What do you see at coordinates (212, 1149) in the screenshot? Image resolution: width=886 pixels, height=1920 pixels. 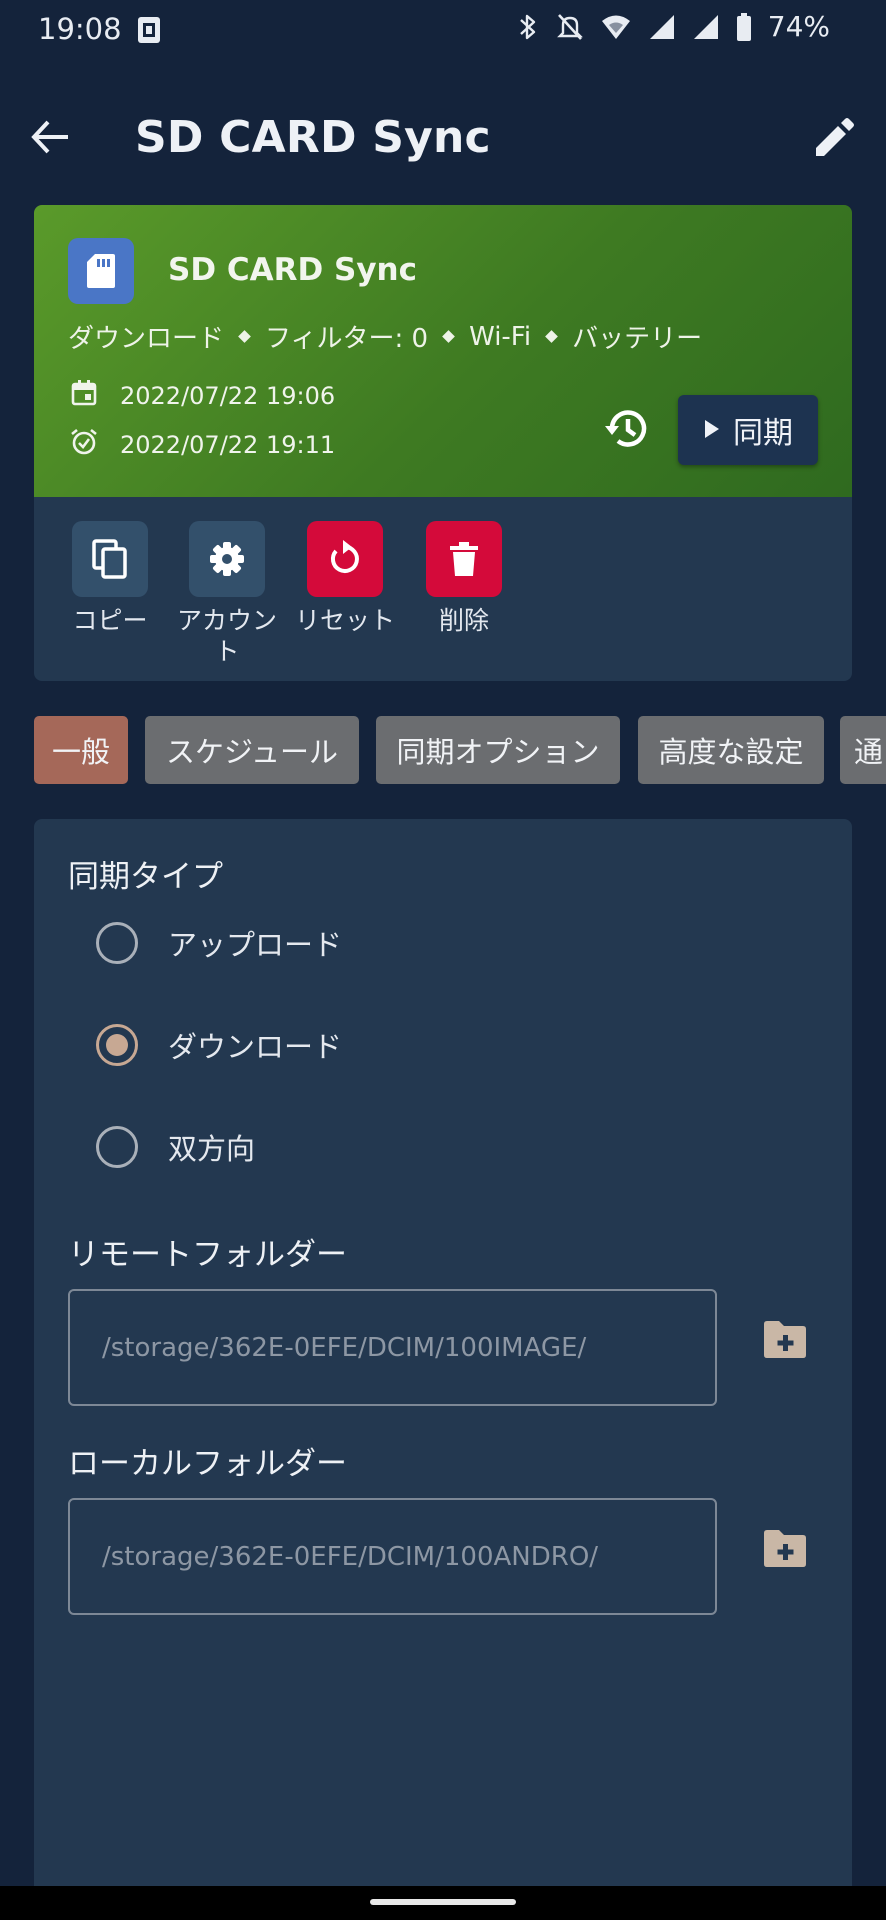 I see `radio-two-way-label: 双方向` at bounding box center [212, 1149].